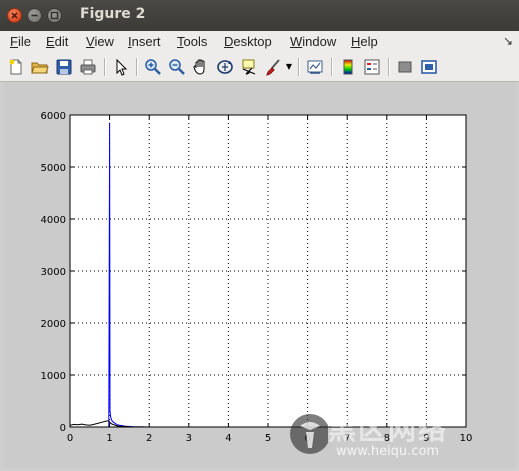 This screenshot has width=519, height=471. What do you see at coordinates (53, 220) in the screenshot?
I see `y-tick-label: 4000` at bounding box center [53, 220].